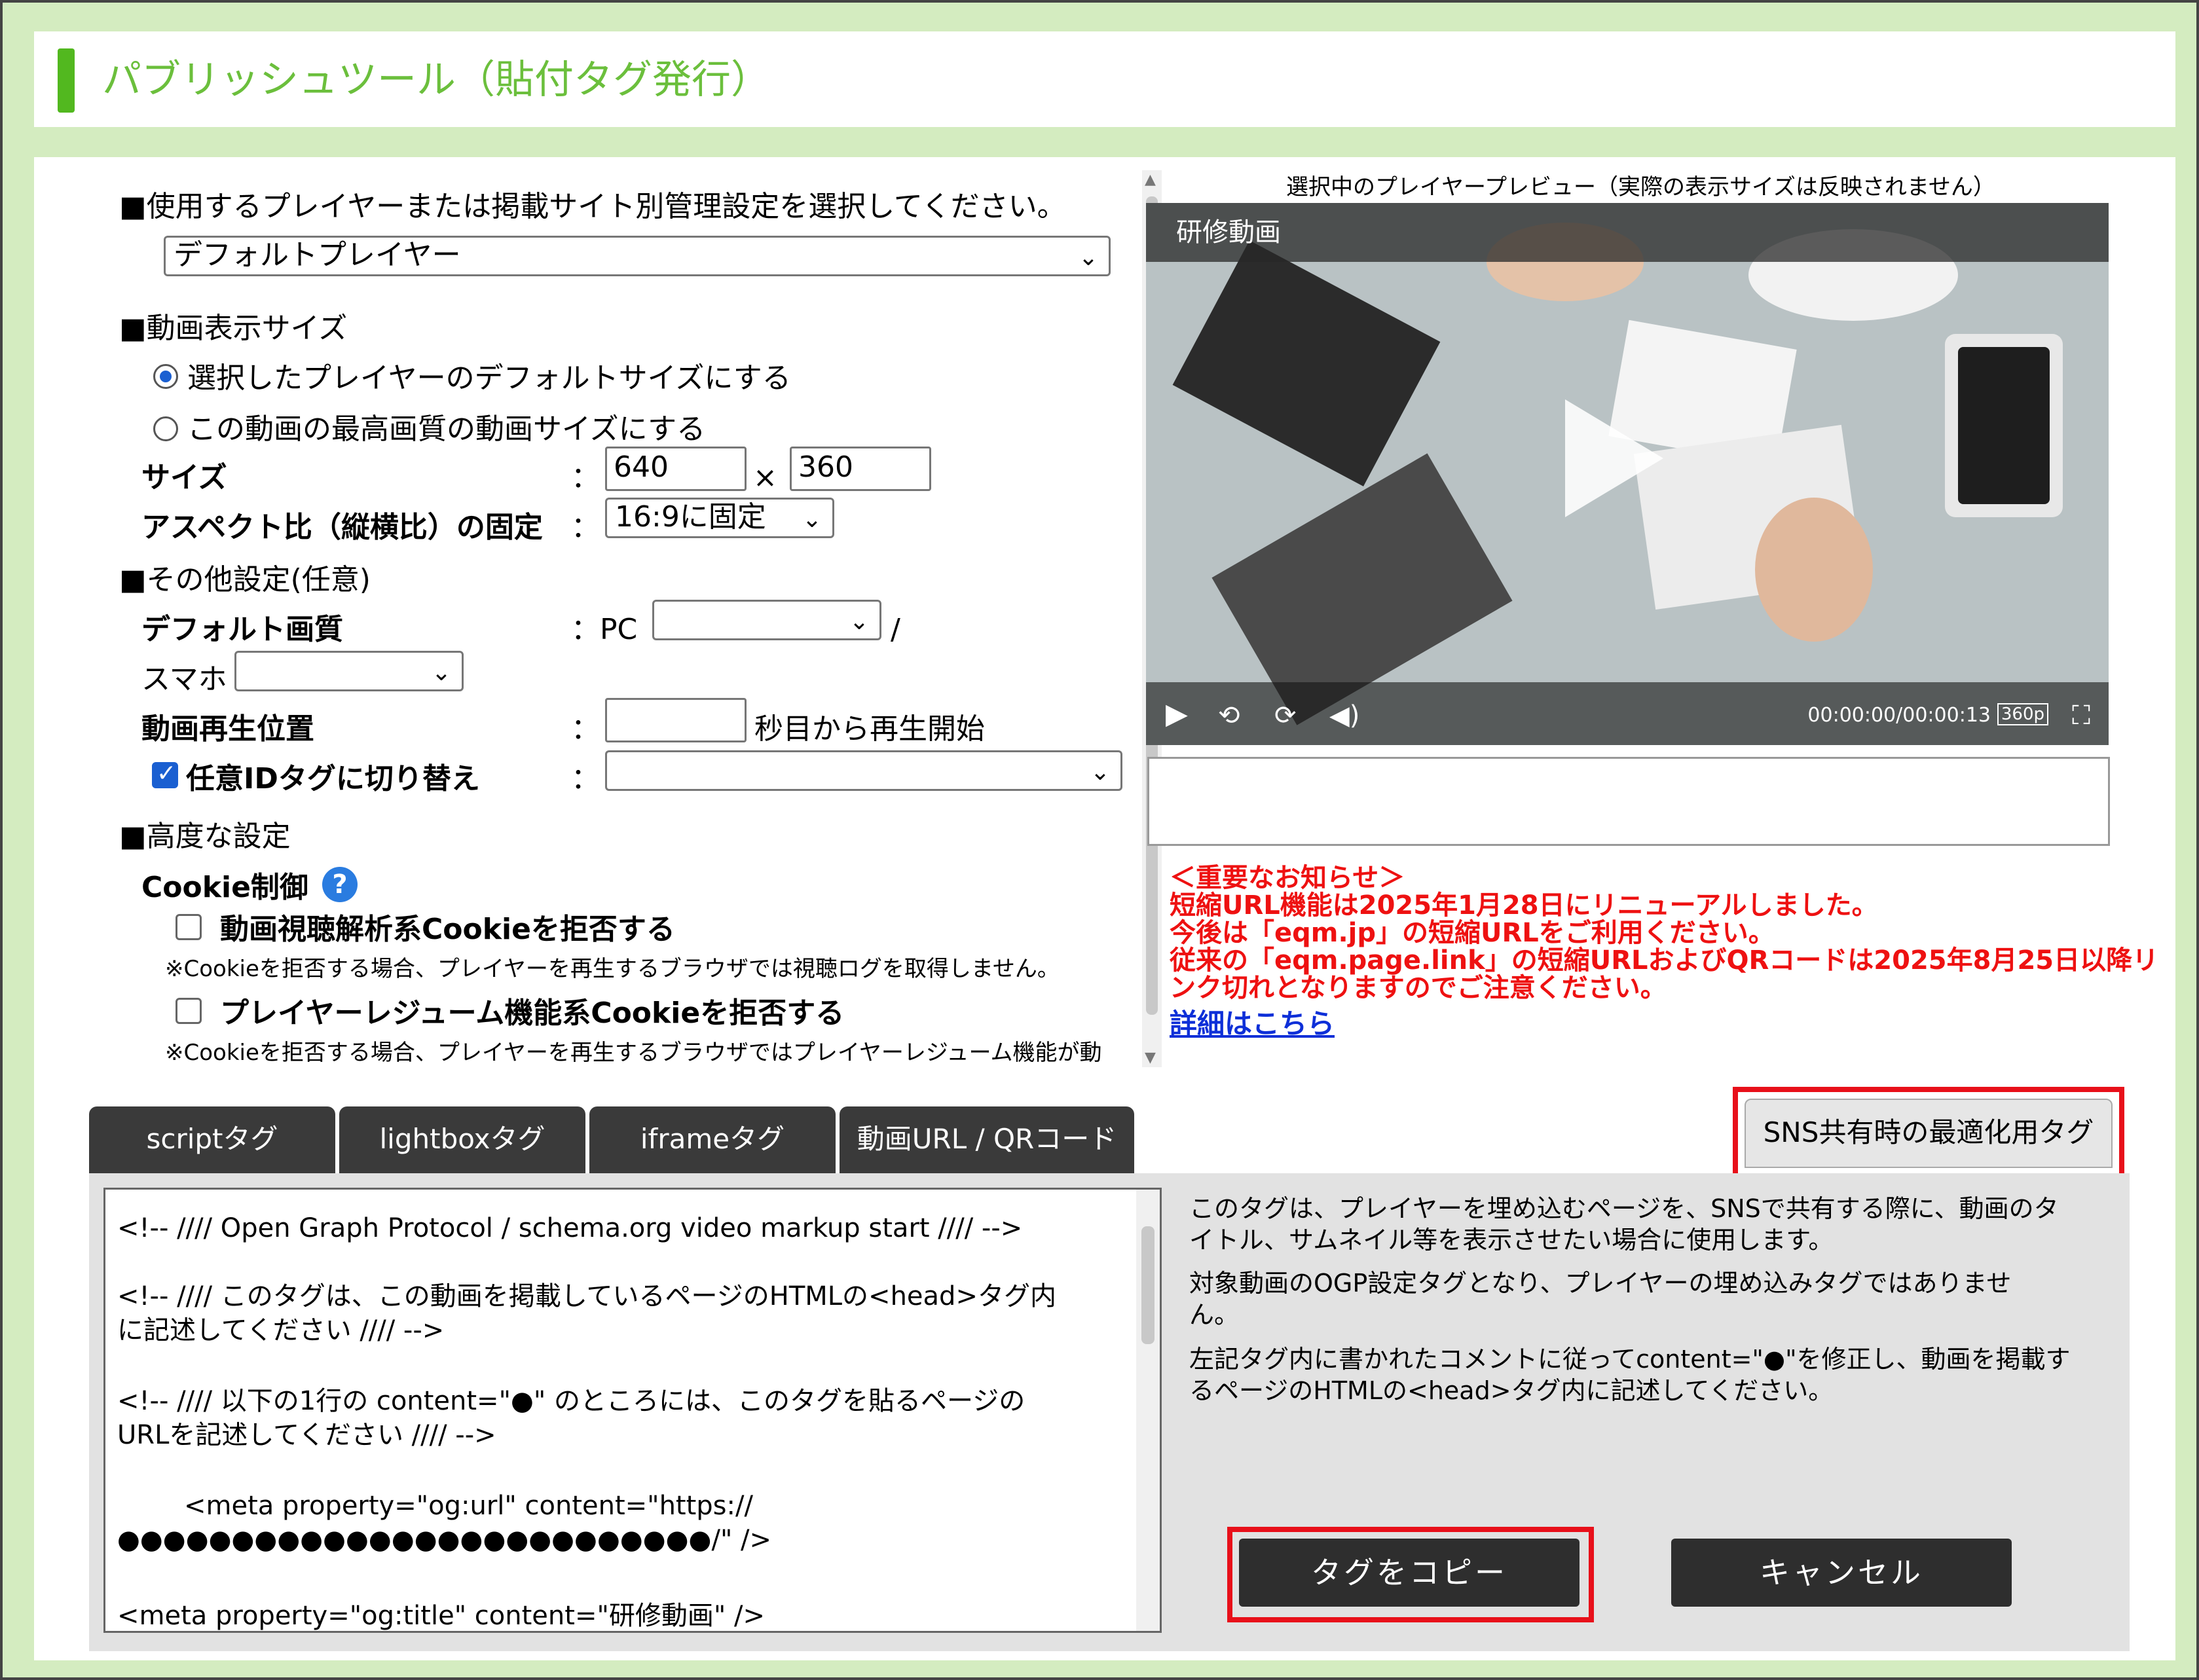 This screenshot has width=2199, height=1680. Describe the element at coordinates (987, 1139) in the screenshot. I see `tab-video-url-qr: 動画URL / QRコード` at that location.